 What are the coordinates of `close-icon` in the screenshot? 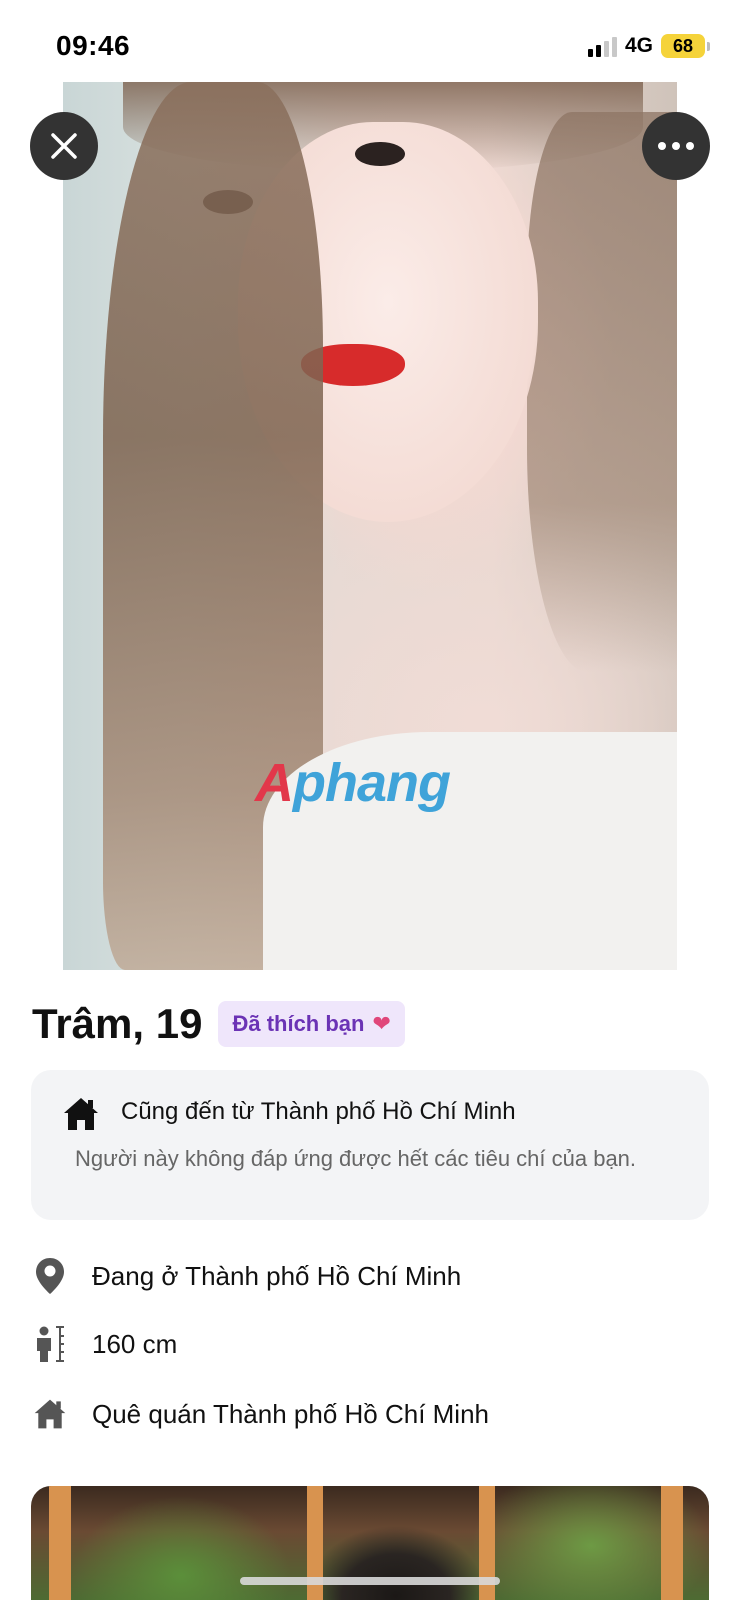 It's located at (64, 146).